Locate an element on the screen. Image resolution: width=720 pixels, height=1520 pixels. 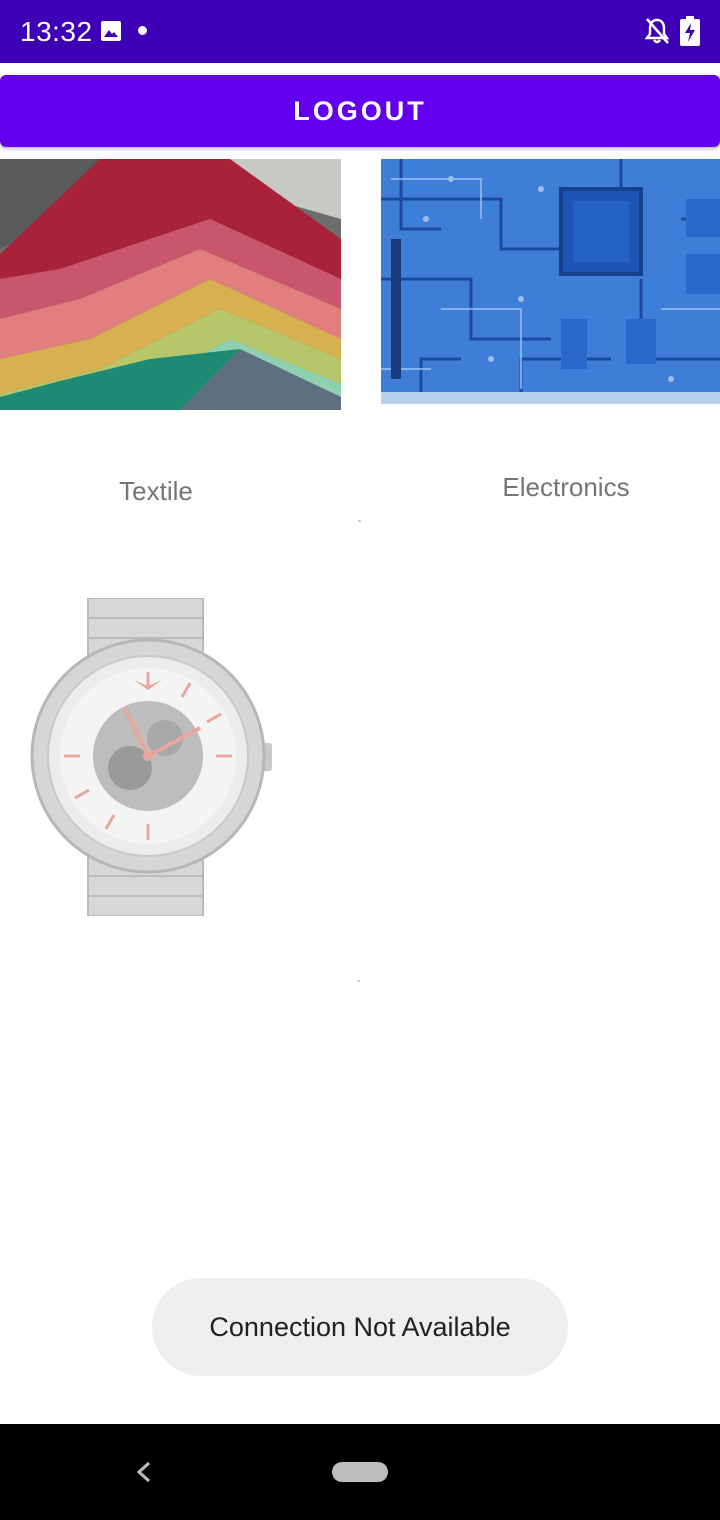
image-icon is located at coordinates (111, 31).